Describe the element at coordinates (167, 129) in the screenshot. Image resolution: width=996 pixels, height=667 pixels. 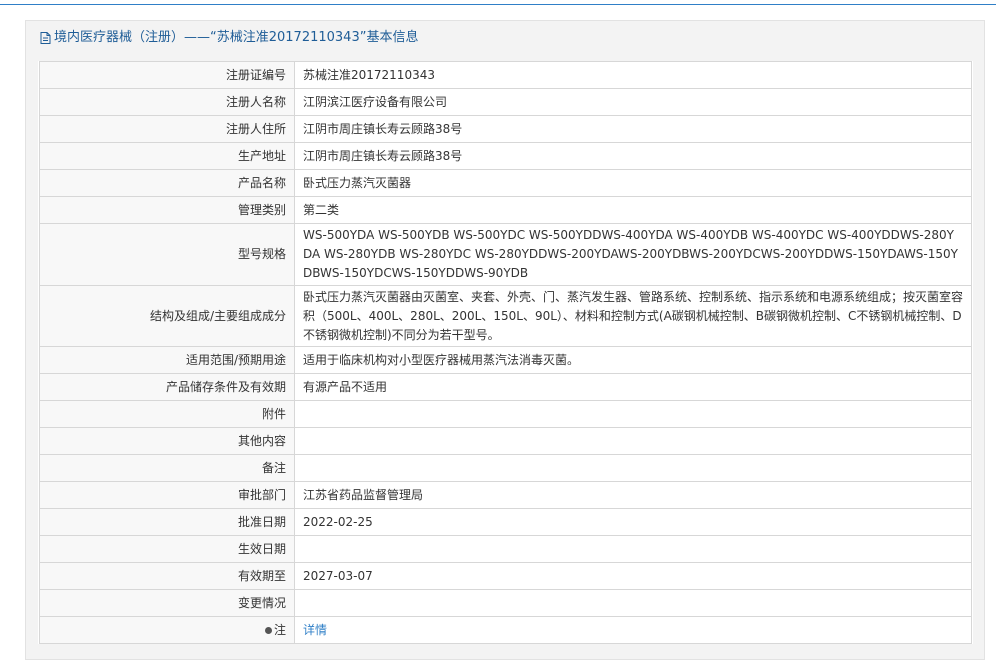
I see `field-label: 注册人住所` at that location.